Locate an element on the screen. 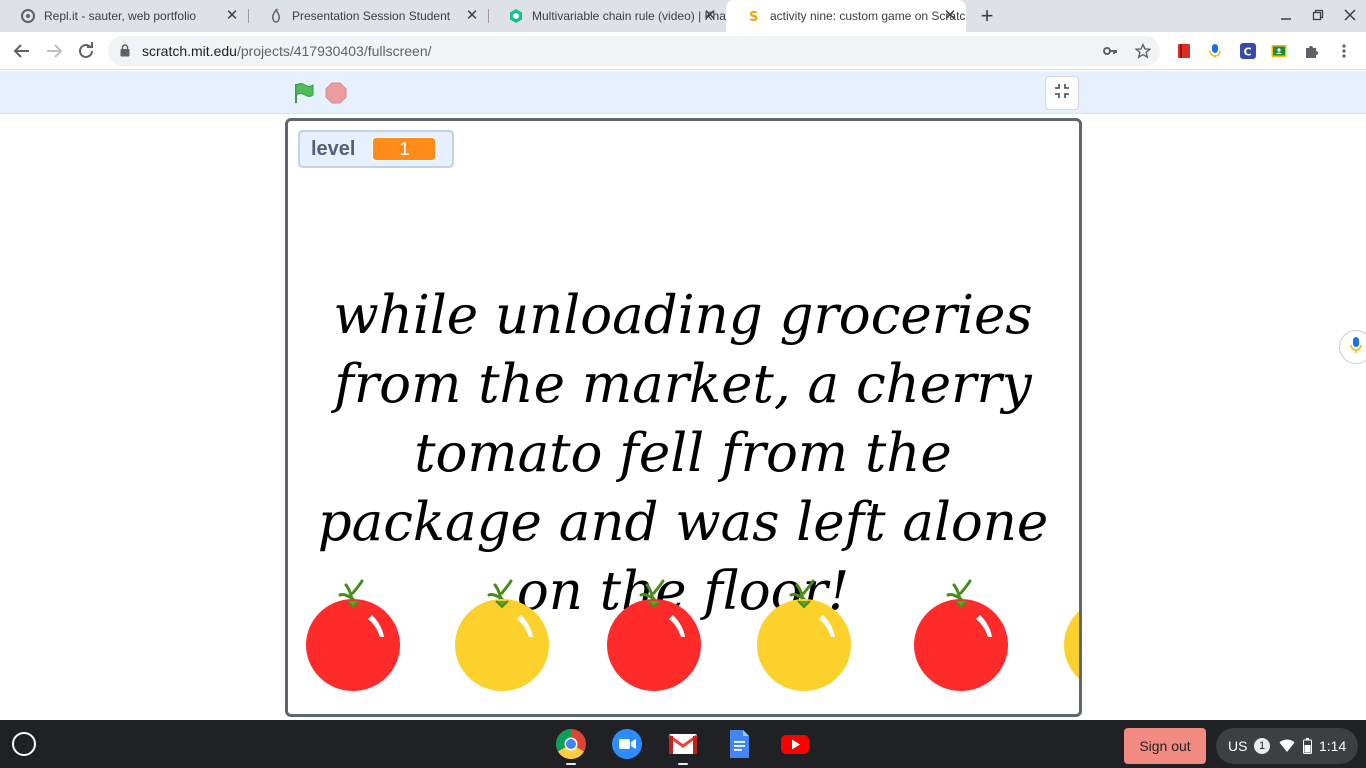 This screenshot has height=768, width=1366. close-window-icon is located at coordinates (1350, 16).